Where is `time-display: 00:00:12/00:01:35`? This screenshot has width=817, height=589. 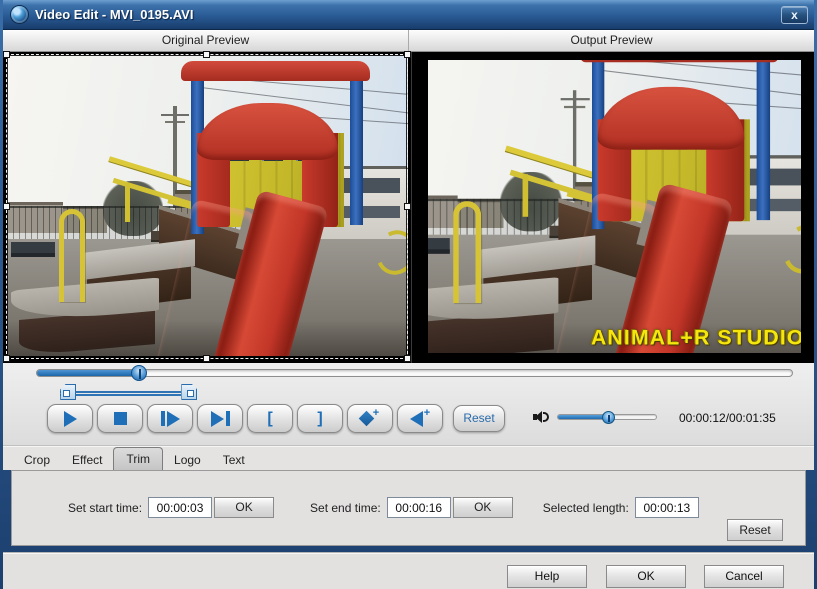 time-display: 00:00:12/00:01:35 is located at coordinates (727, 418).